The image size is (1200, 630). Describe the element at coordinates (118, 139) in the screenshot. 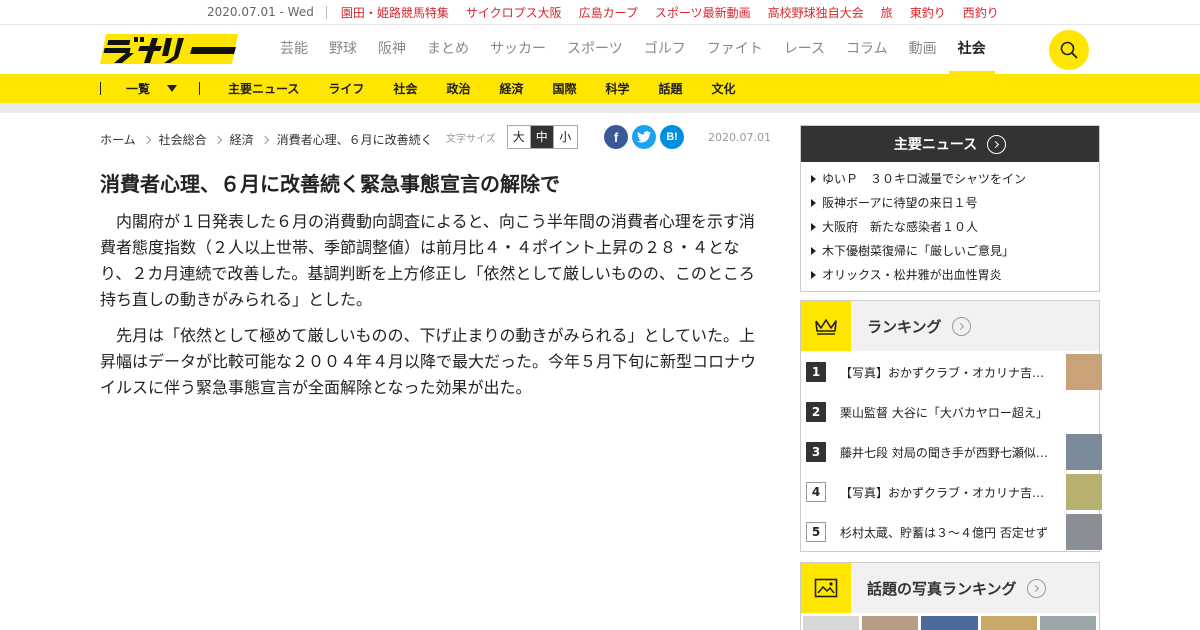

I see `breadcrumb-home: ホーム` at that location.